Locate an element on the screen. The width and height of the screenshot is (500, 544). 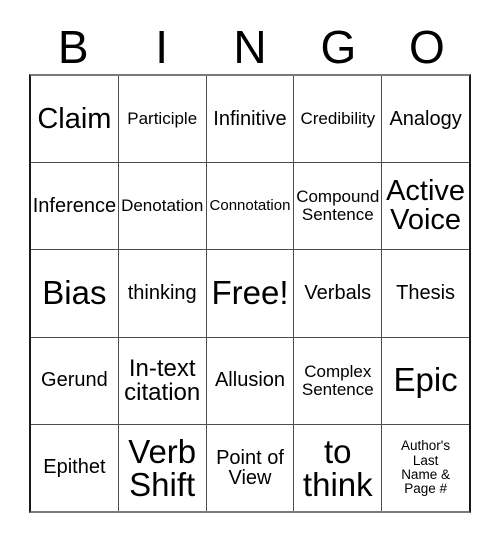
bingo-cell: Verb Shift is located at coordinates (161, 468).